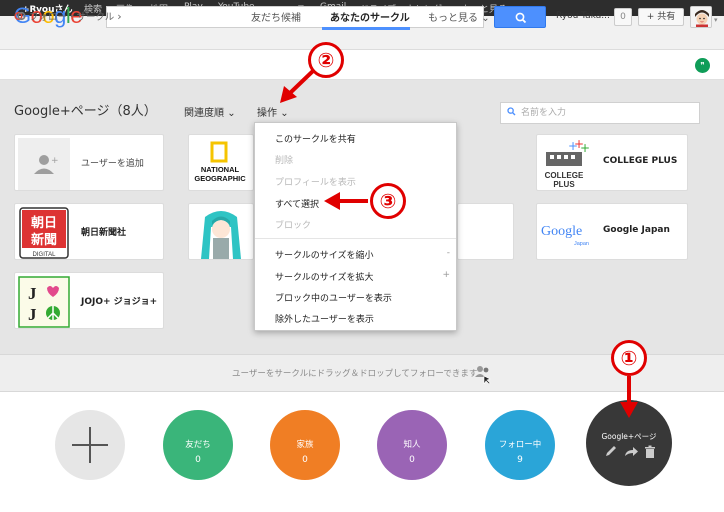  I want to click on circle-name: 家族, so click(305, 445).